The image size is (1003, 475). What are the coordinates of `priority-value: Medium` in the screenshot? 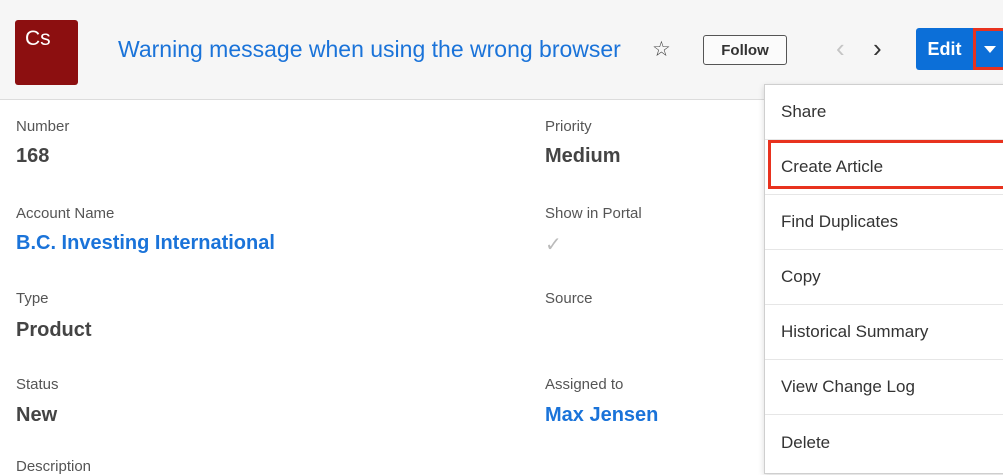 It's located at (583, 156).